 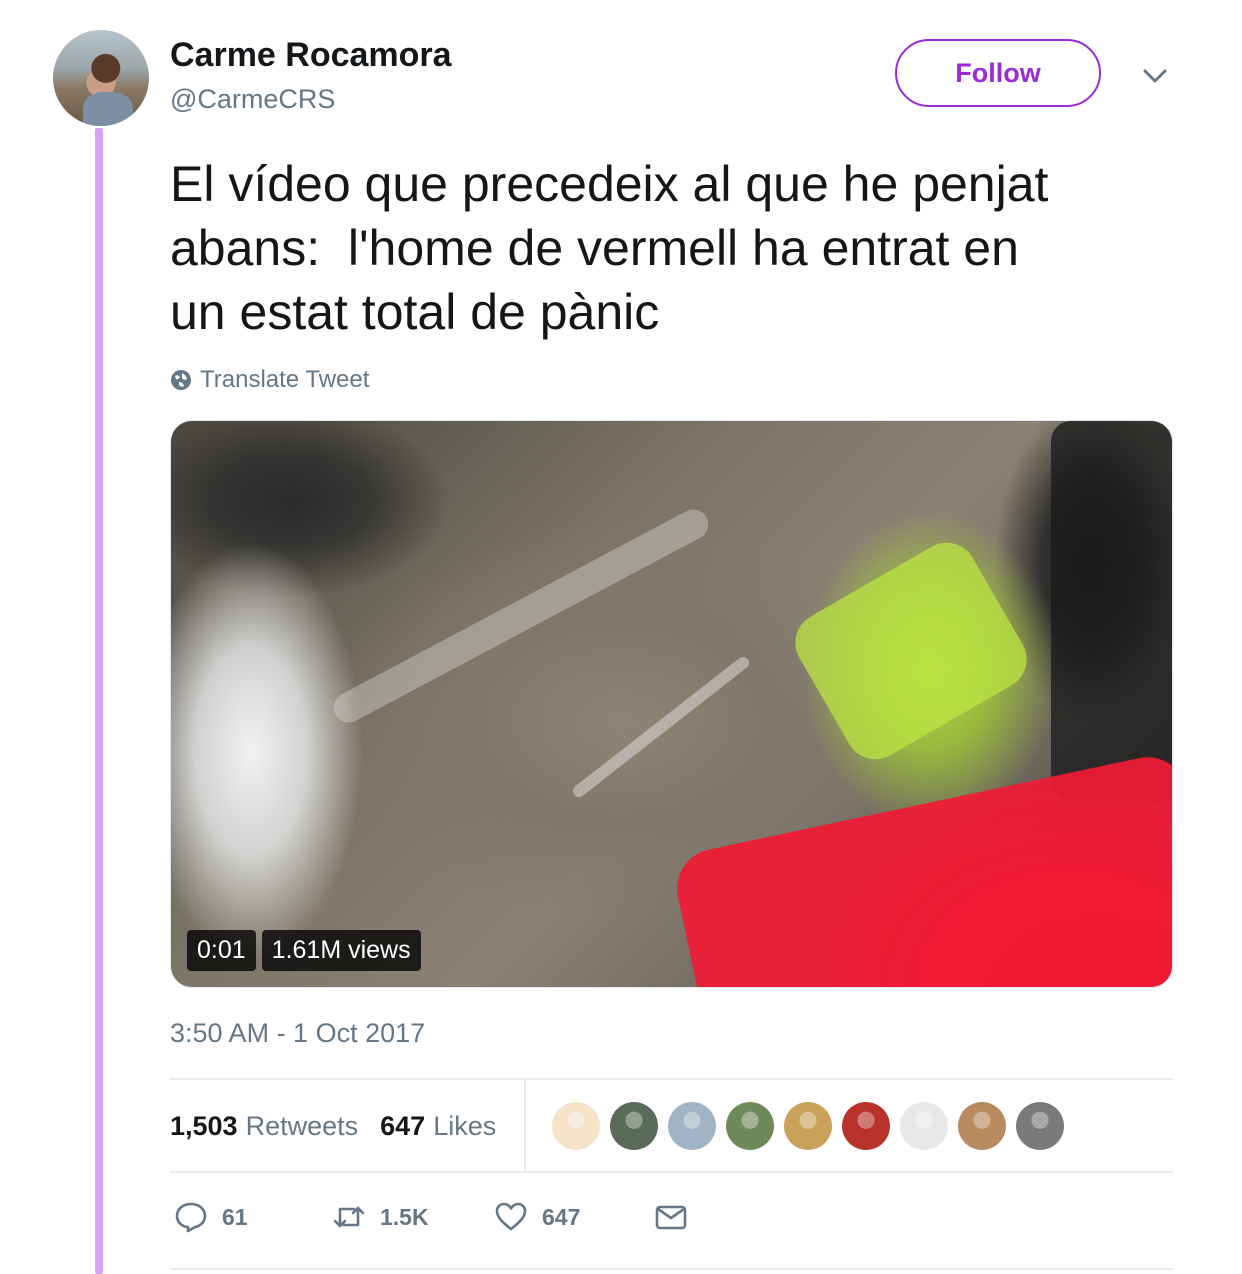 I want to click on tweet-stats: 1,503 Retweets 647 Likes, so click(x=344, y=1126).